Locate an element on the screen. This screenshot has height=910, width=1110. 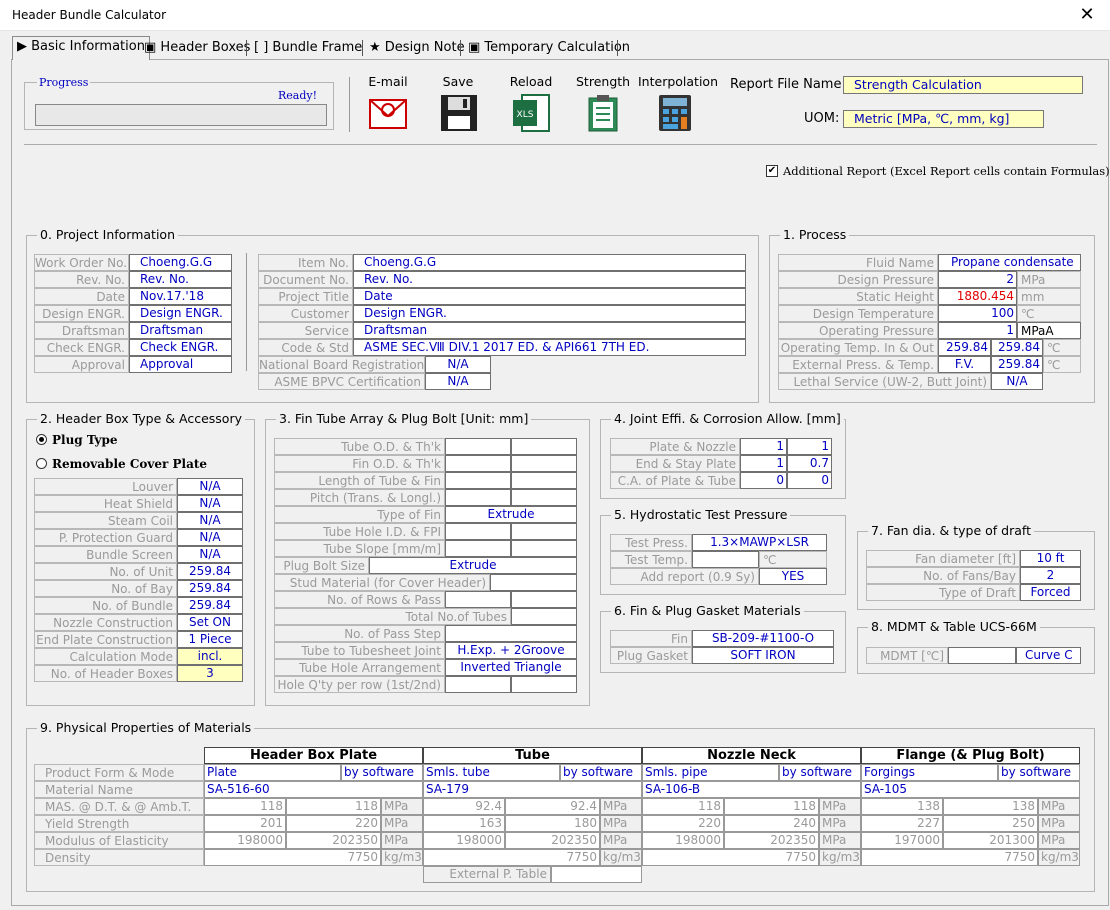
field-input: 1880.454 is located at coordinates (977, 296).